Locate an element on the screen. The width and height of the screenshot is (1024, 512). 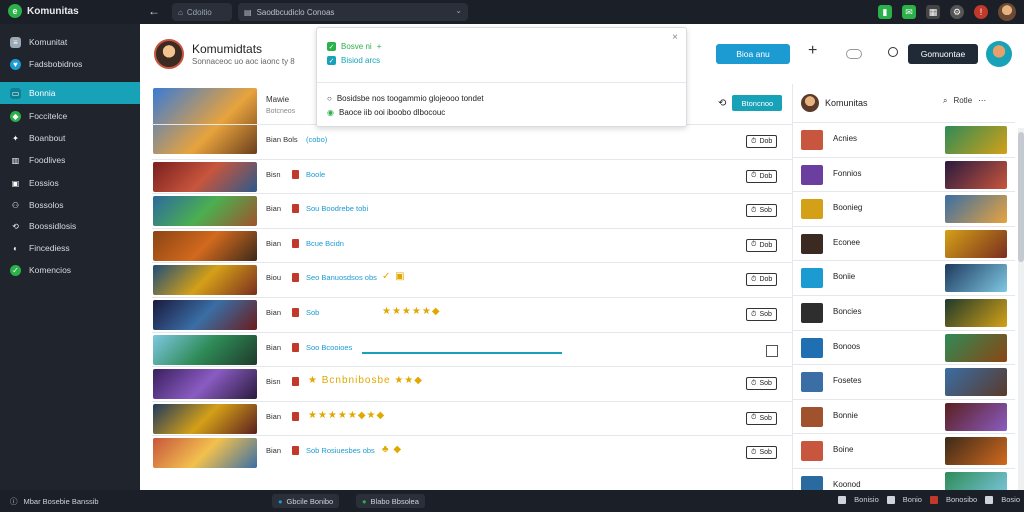
sidebar-item-boossidlosis: ⟲ Boossidlosis is located at coordinates (70, 226).